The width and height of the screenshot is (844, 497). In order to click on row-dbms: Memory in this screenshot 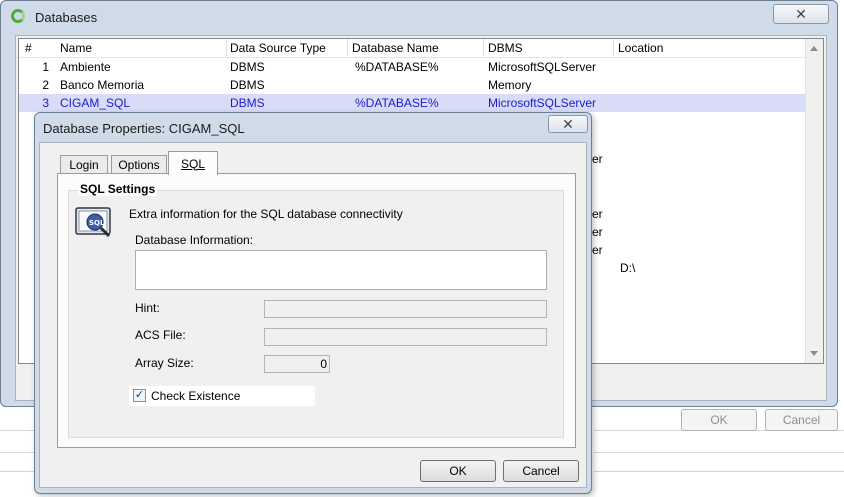, I will do `click(510, 85)`.